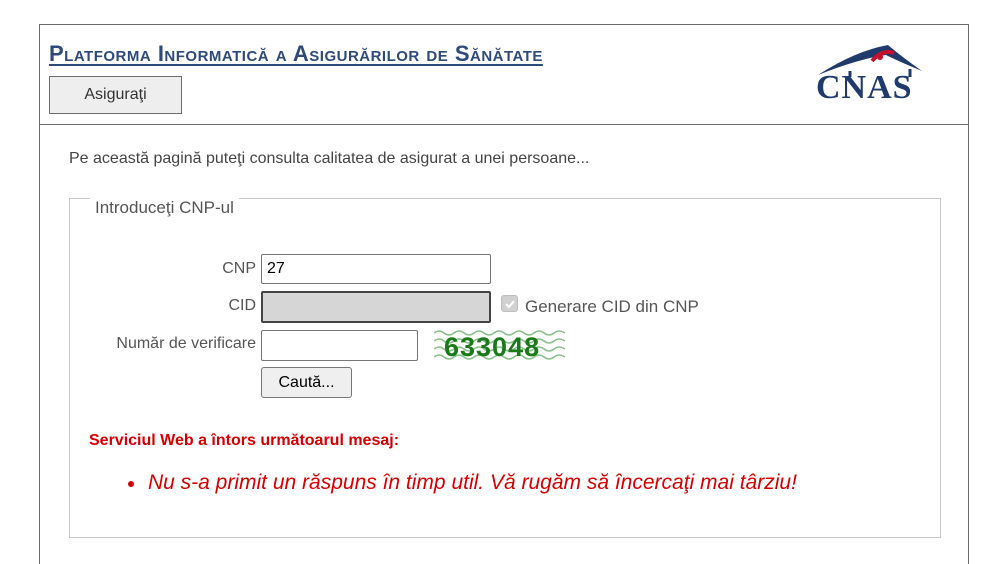 The width and height of the screenshot is (1000, 564). What do you see at coordinates (339, 345) in the screenshot?
I see `verify-input` at bounding box center [339, 345].